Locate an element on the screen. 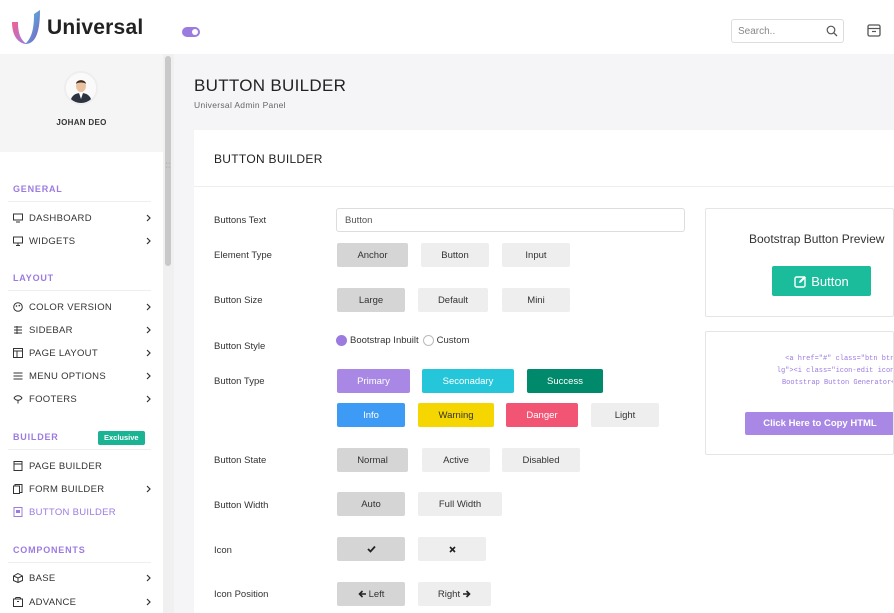 This screenshot has width=894, height=613. theme-toggle is located at coordinates (191, 32).